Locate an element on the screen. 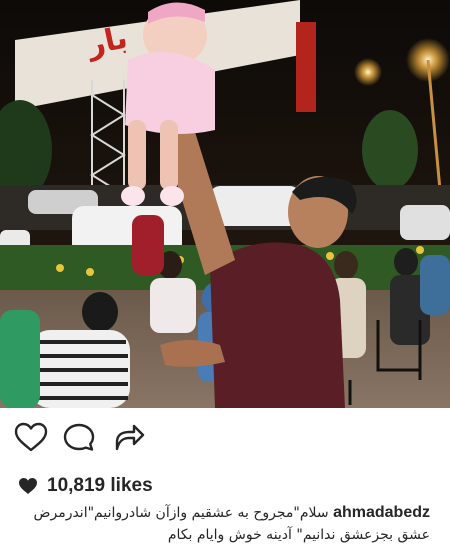 This screenshot has width=450, height=556. heart-filled-icon is located at coordinates (28, 486).